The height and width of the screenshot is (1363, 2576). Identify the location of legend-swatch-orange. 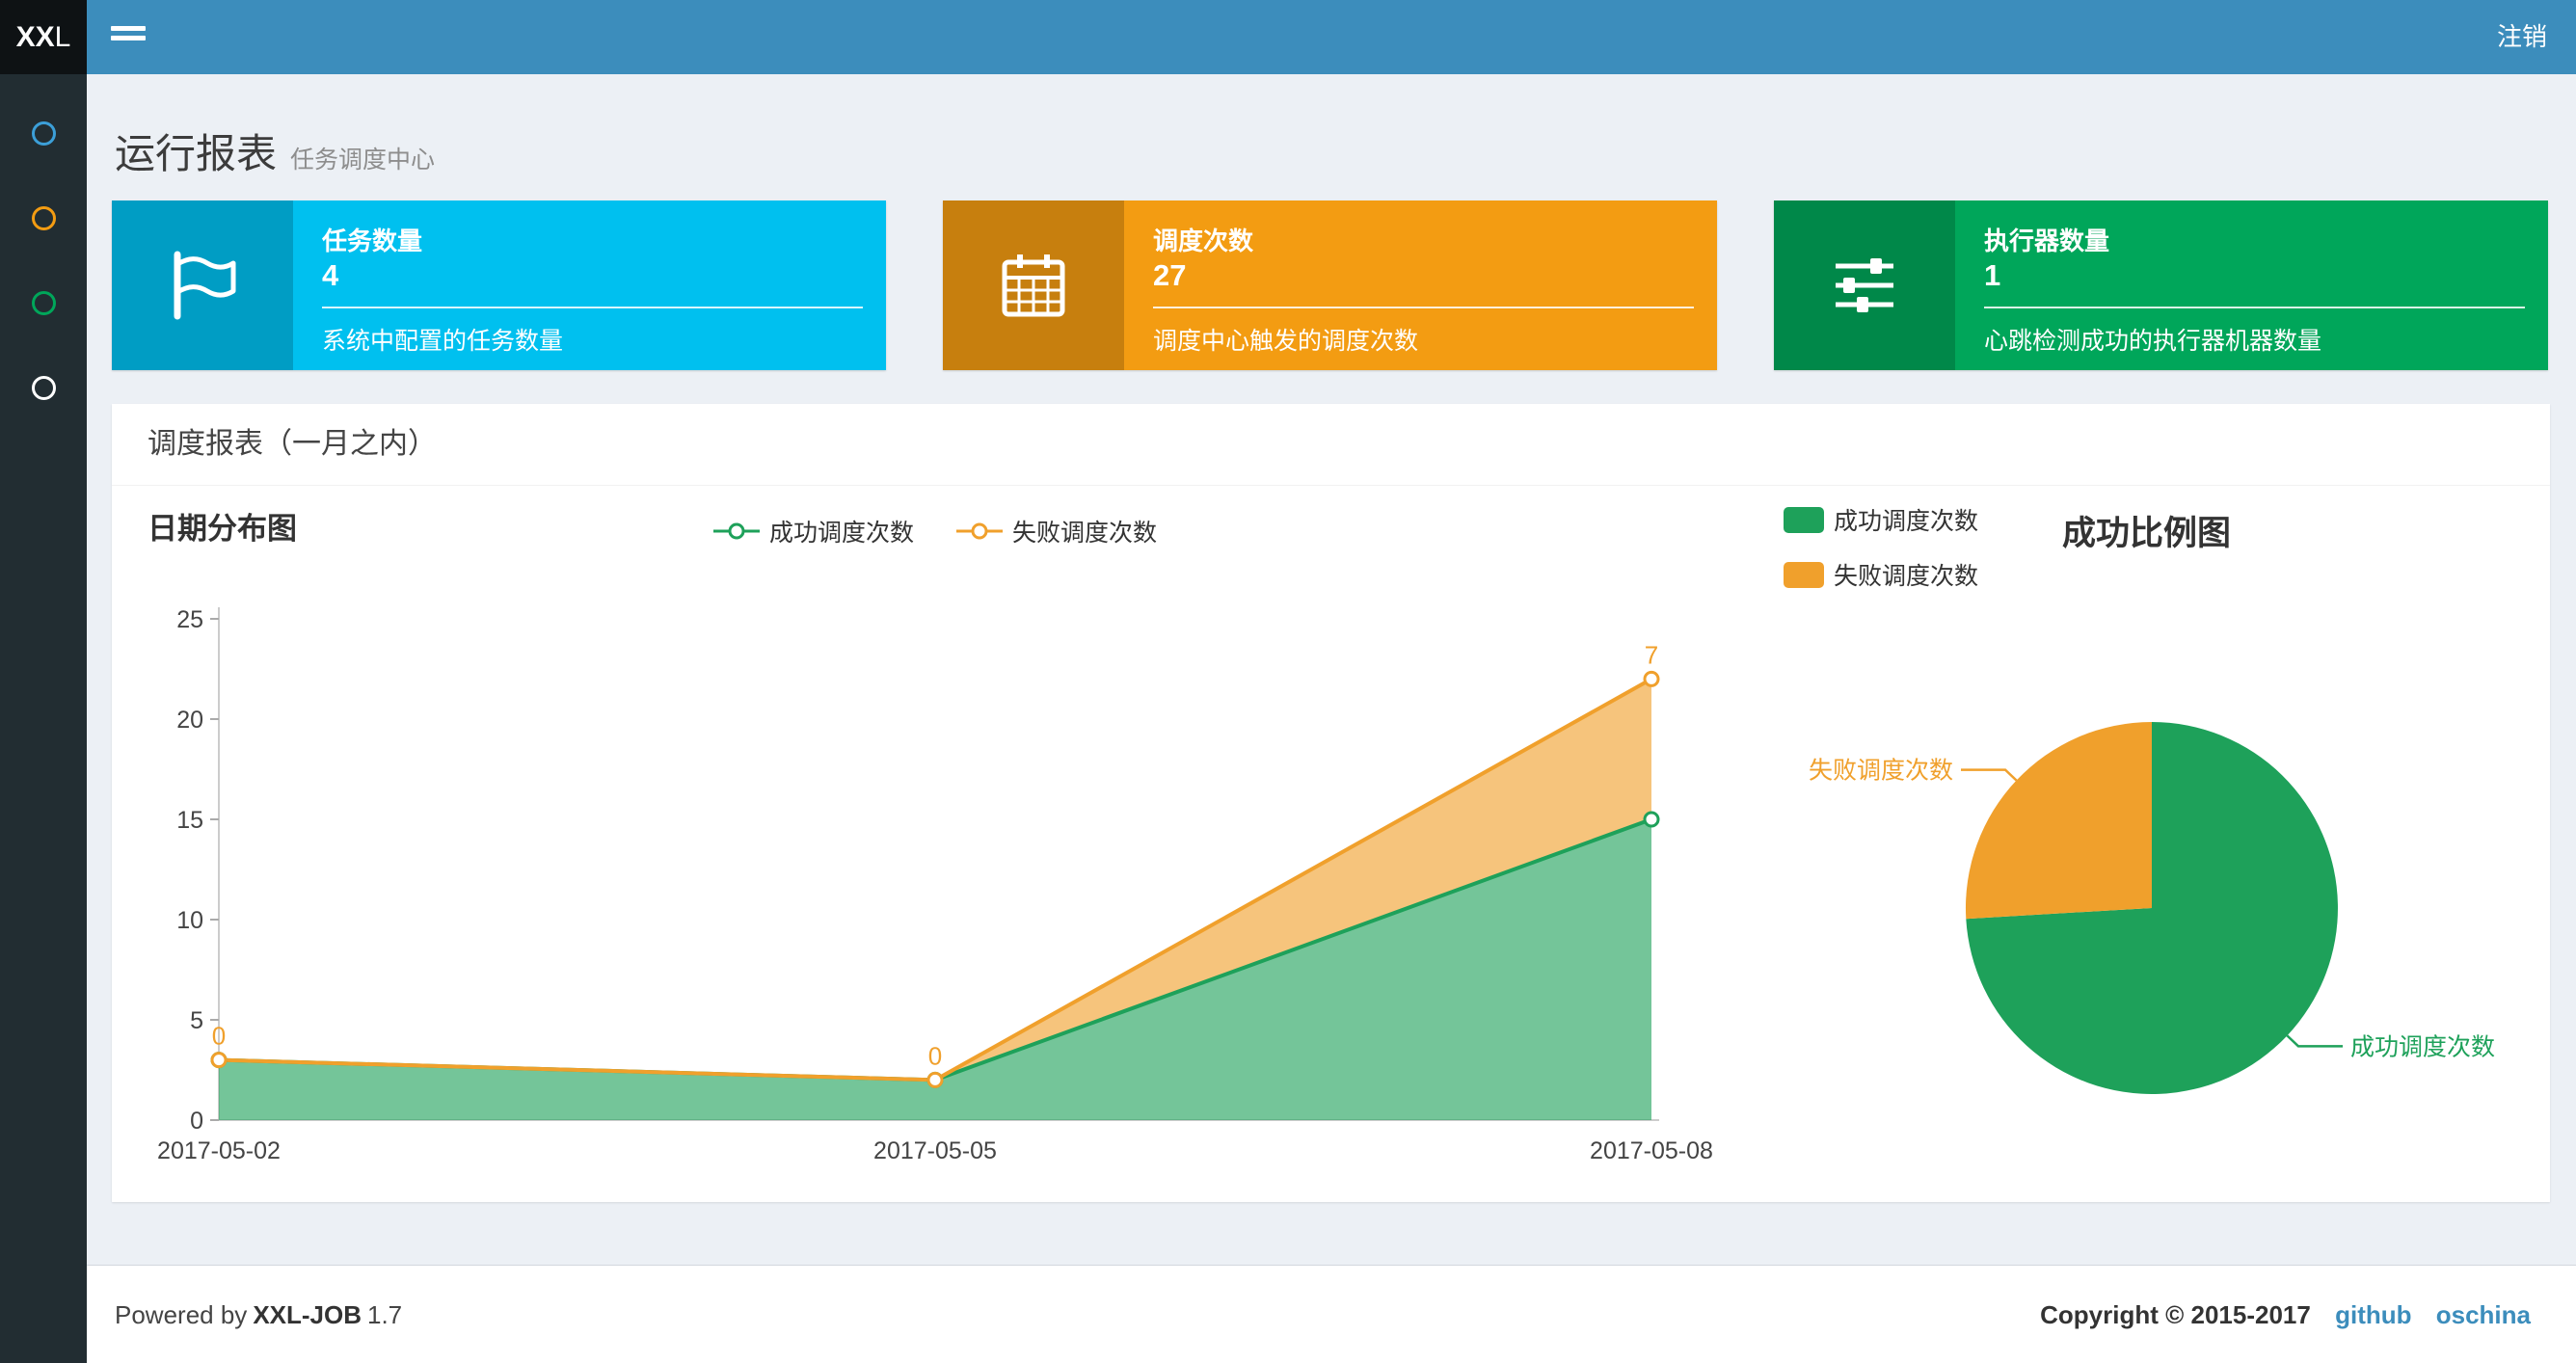
(1804, 574).